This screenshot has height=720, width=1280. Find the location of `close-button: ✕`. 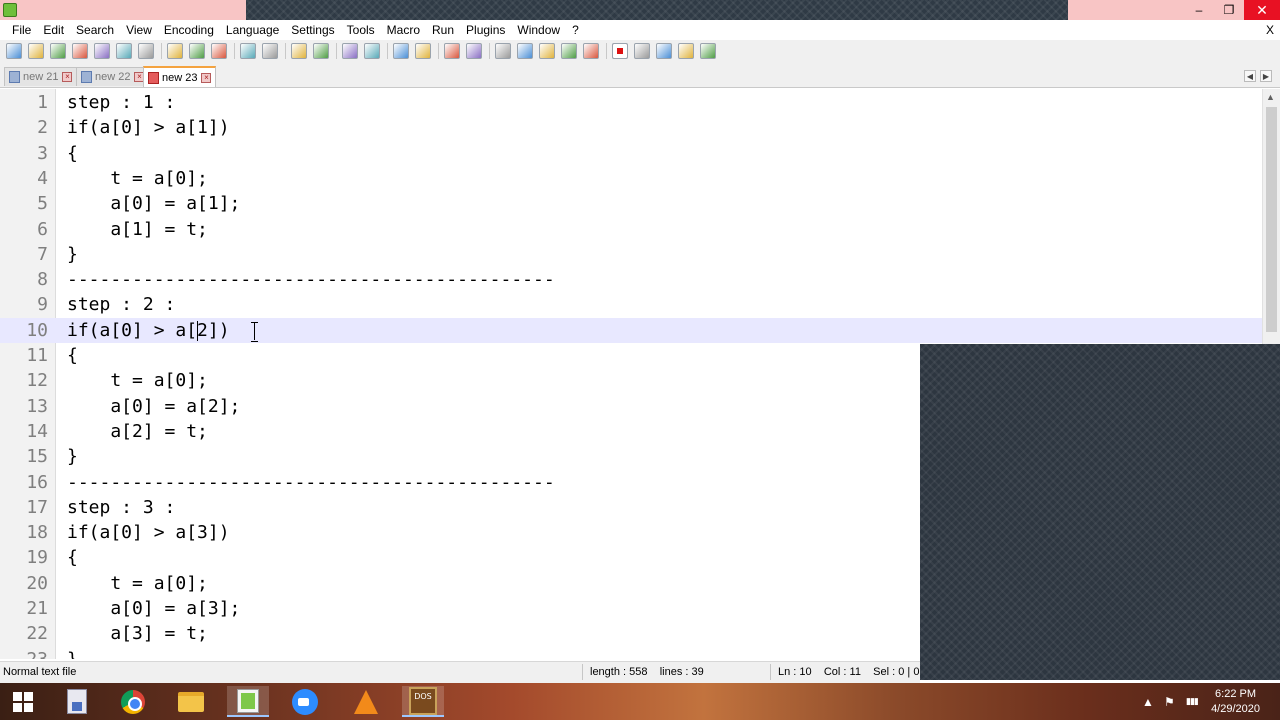

close-button: ✕ is located at coordinates (1262, 10).